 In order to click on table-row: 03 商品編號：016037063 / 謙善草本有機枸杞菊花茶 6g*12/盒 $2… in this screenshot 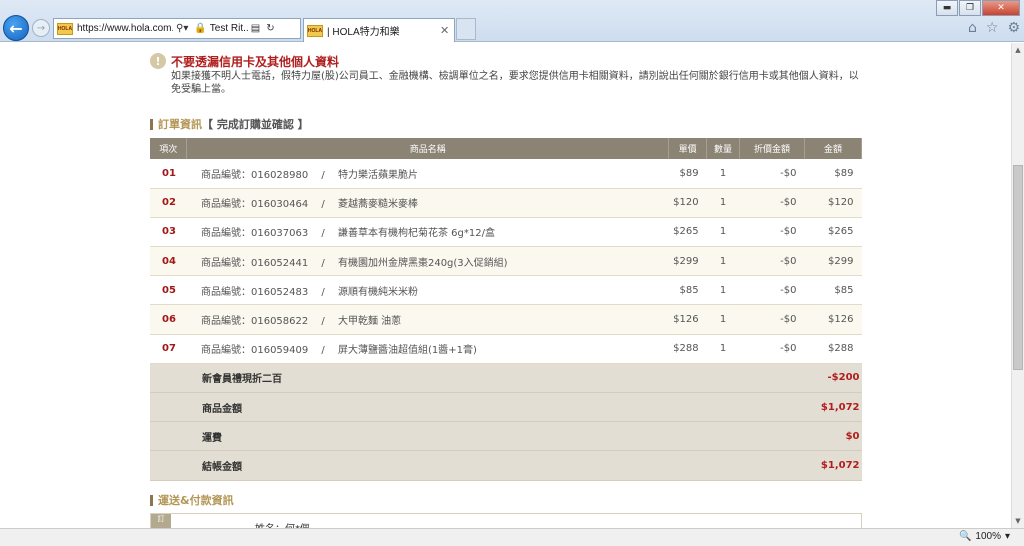, I will do `click(506, 232)`.